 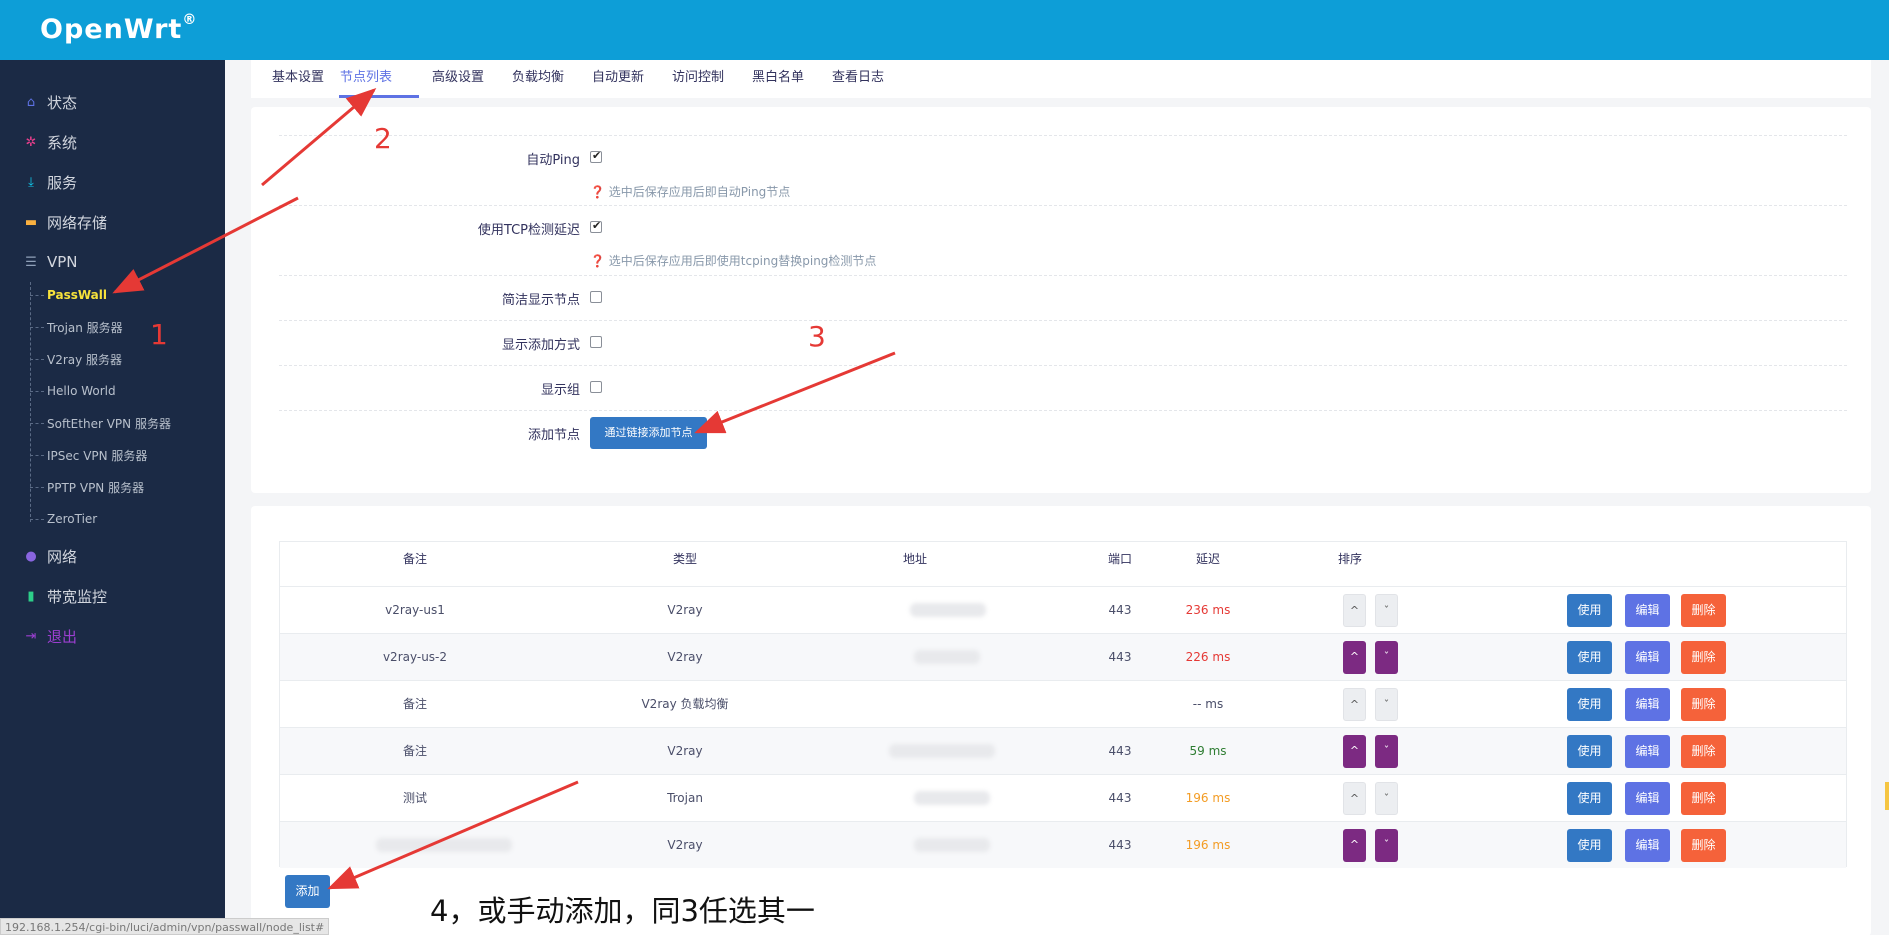 I want to click on tcp-detect-checkbox, so click(x=596, y=226).